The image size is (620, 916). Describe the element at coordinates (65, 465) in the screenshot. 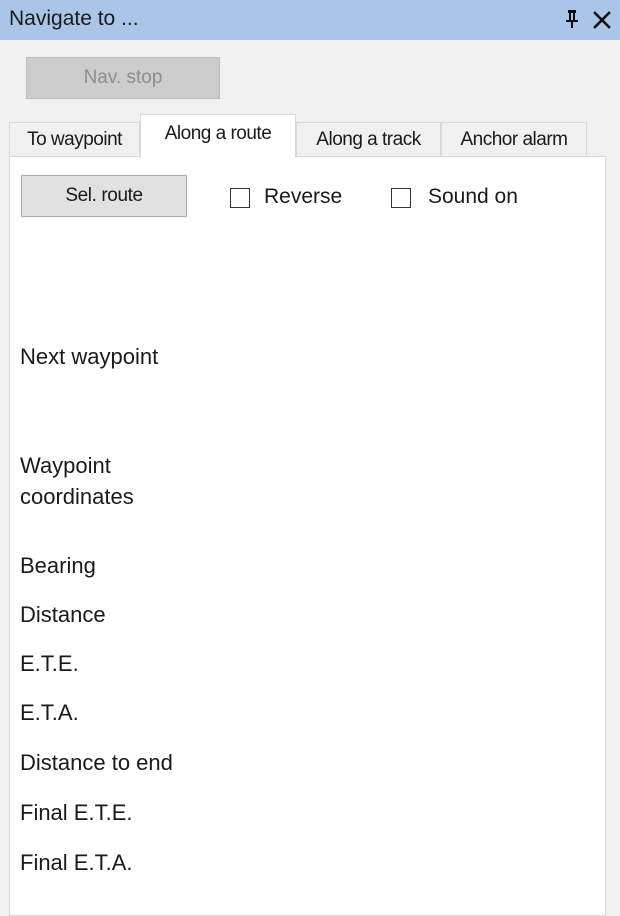

I see `waypoint-coordinates-label-line1: Waypoint` at that location.